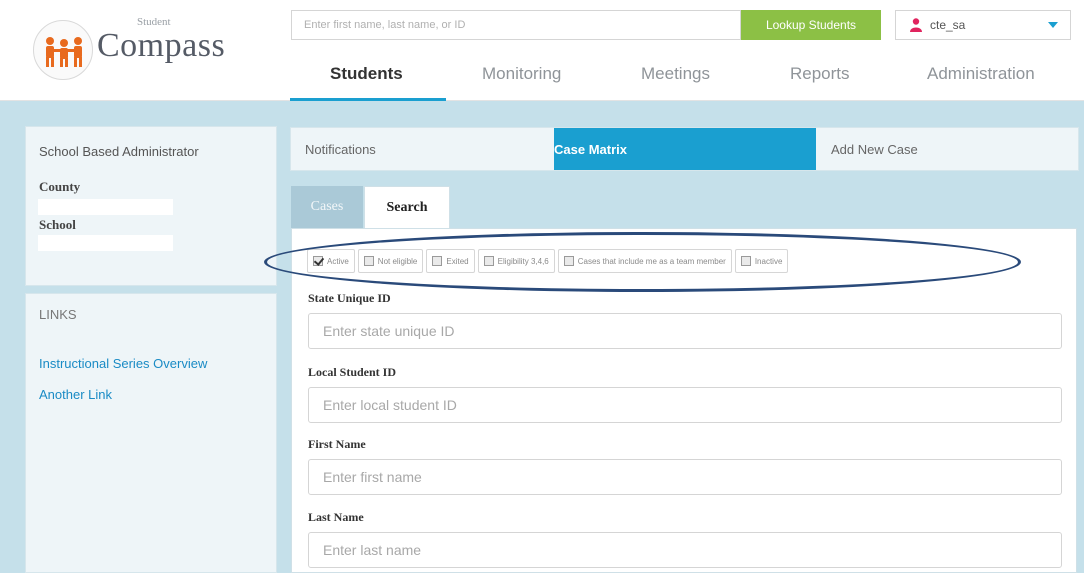  I want to click on local-id-label: Local Student ID, so click(352, 372).